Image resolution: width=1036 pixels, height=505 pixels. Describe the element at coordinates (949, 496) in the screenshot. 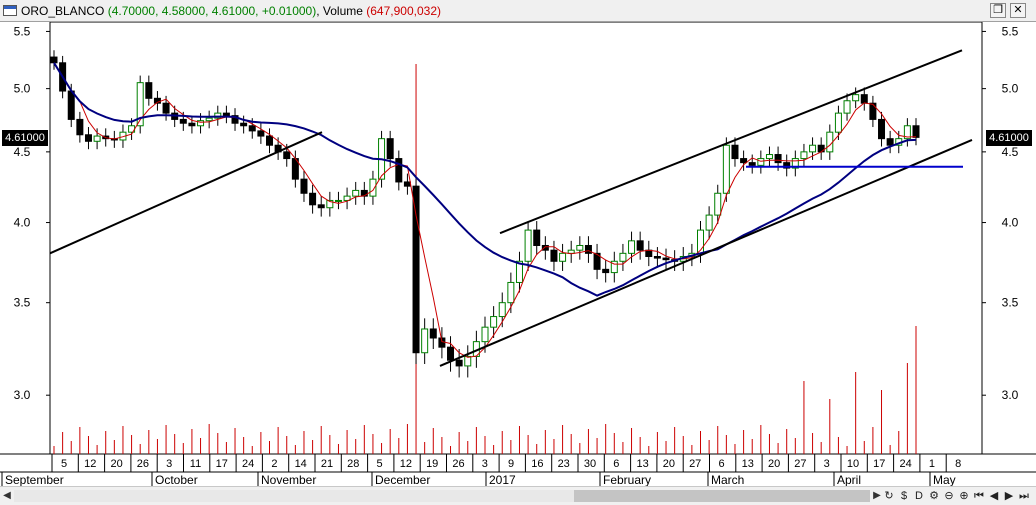

I see `zoom-out-icon: ⊖` at that location.